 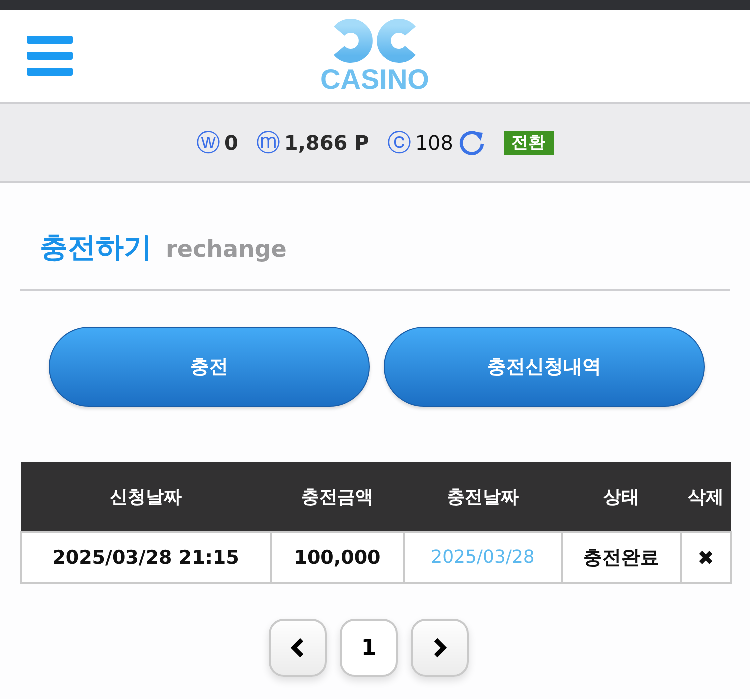 What do you see at coordinates (621, 557) in the screenshot?
I see `table-cell: 충전완료` at bounding box center [621, 557].